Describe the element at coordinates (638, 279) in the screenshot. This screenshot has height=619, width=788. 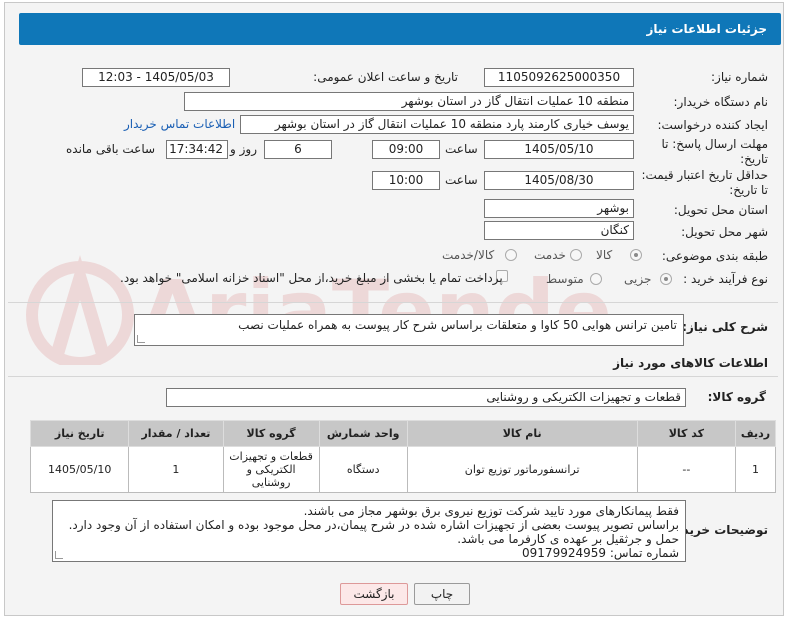
I see `process-option-minor: جزیی` at that location.